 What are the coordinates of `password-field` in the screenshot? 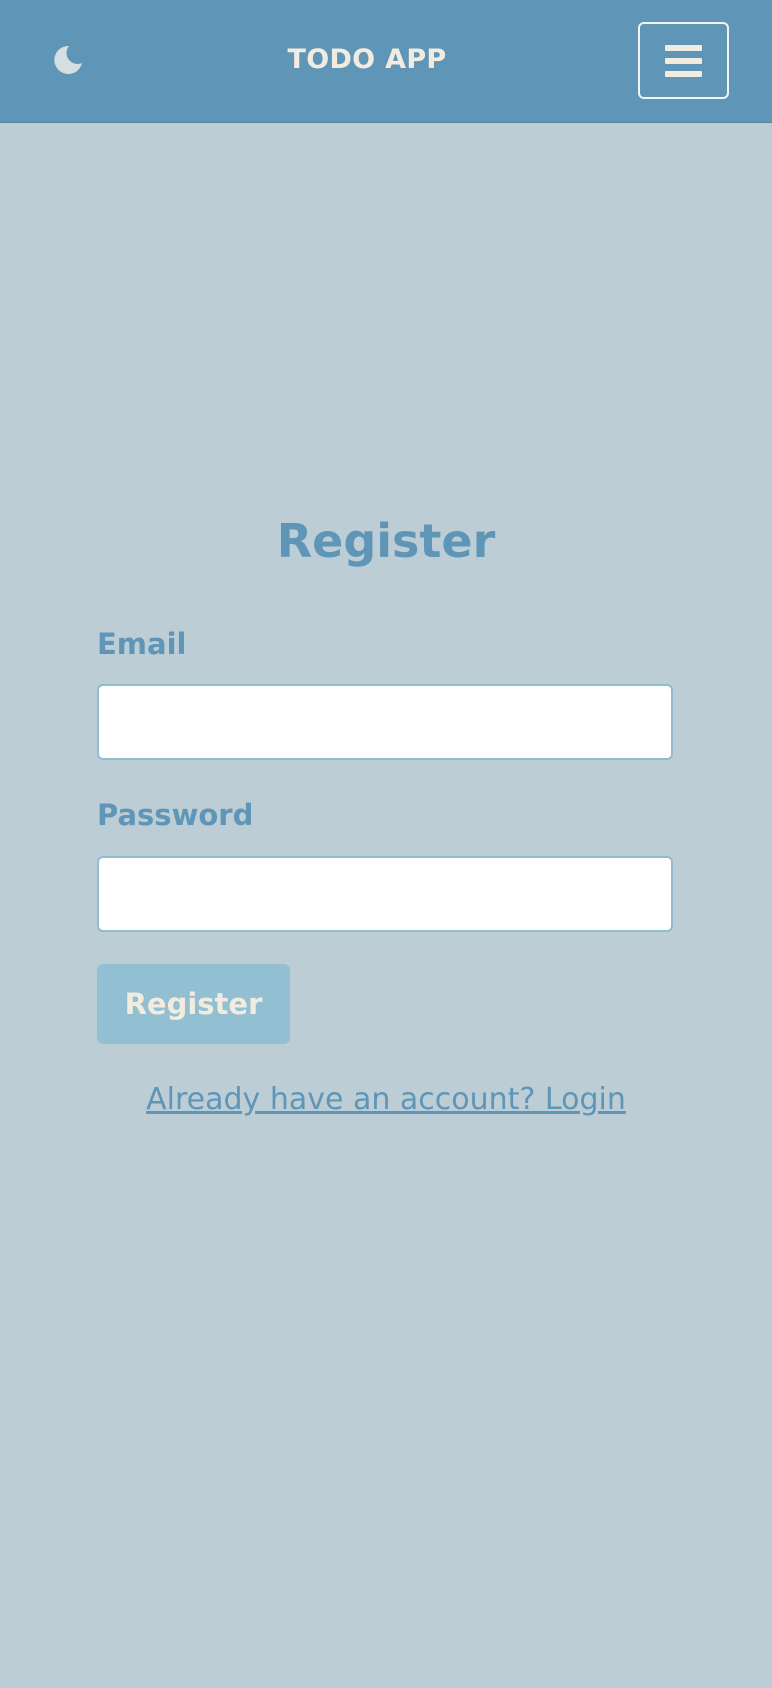 It's located at (385, 894).